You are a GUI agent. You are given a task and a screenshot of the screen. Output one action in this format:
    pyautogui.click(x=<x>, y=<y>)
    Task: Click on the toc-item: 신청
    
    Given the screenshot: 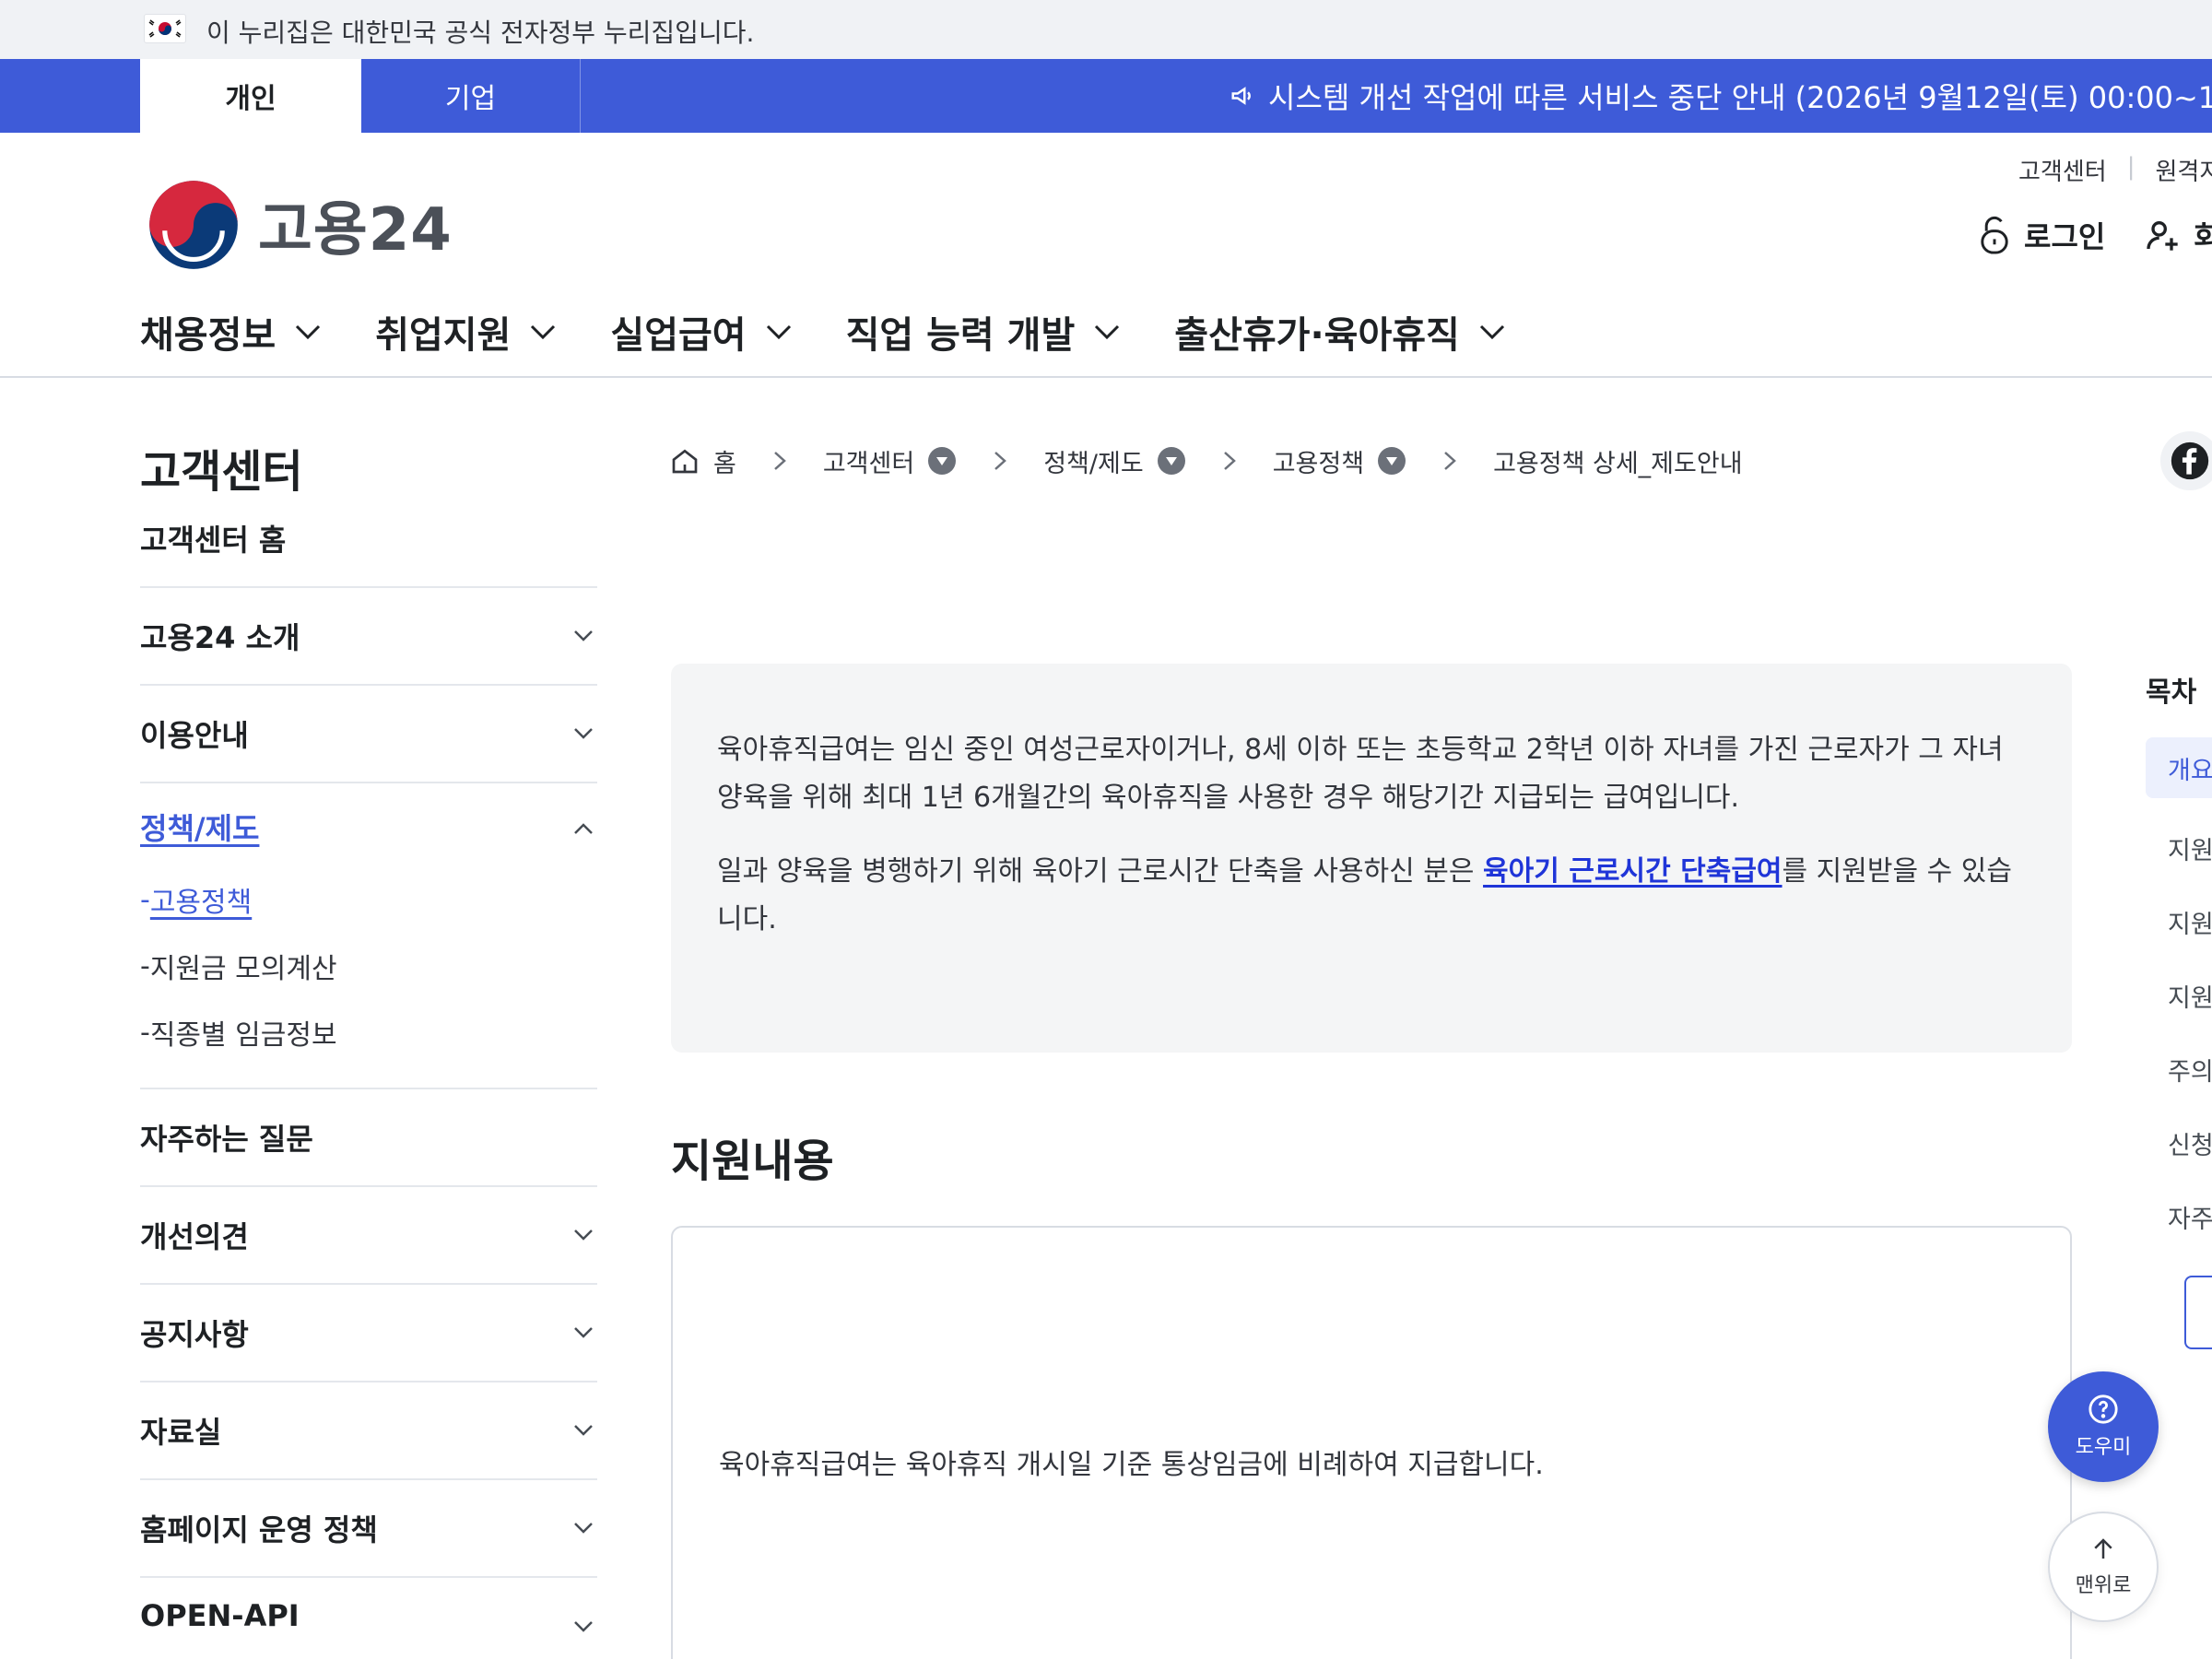 What is the action you would take?
    pyautogui.click(x=2179, y=1143)
    